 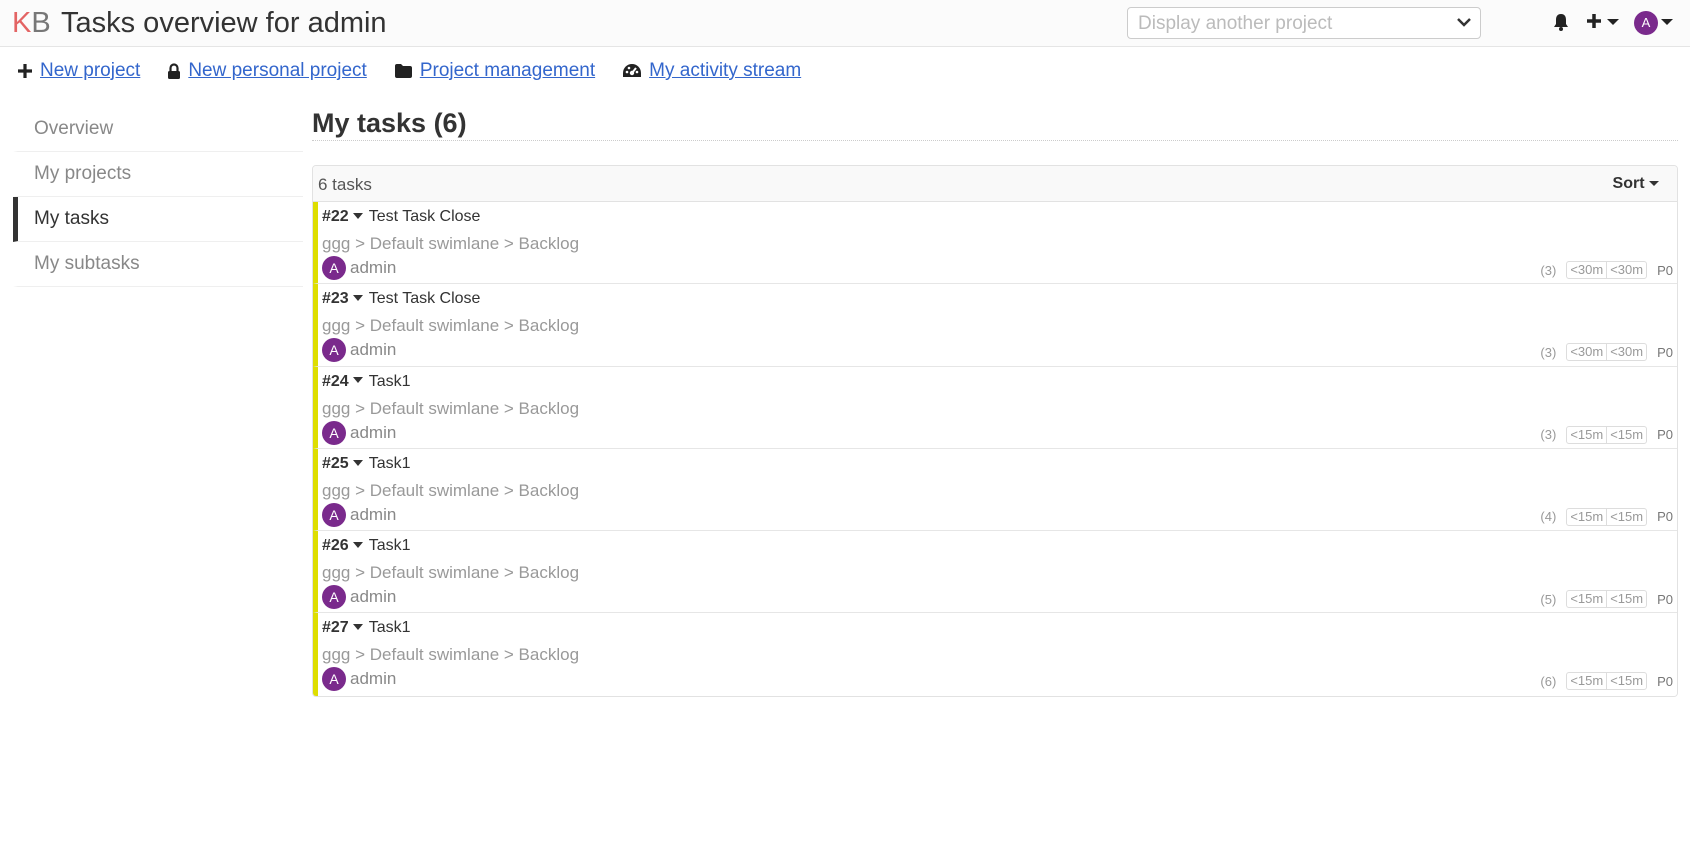 What do you see at coordinates (335, 298) in the screenshot?
I see `task-id-dropdown: #23` at bounding box center [335, 298].